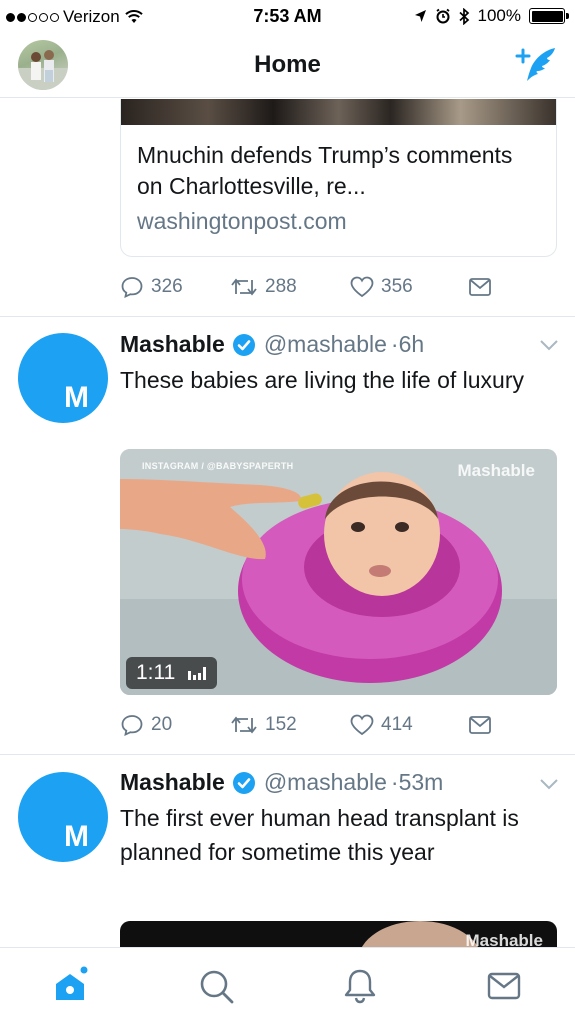  What do you see at coordinates (338, 934) in the screenshot?
I see `video-thumbnail: Mashable` at bounding box center [338, 934].